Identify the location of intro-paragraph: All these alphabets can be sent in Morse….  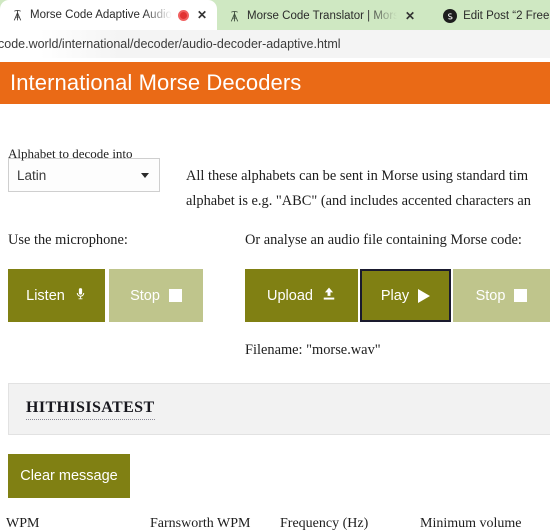
(368, 189).